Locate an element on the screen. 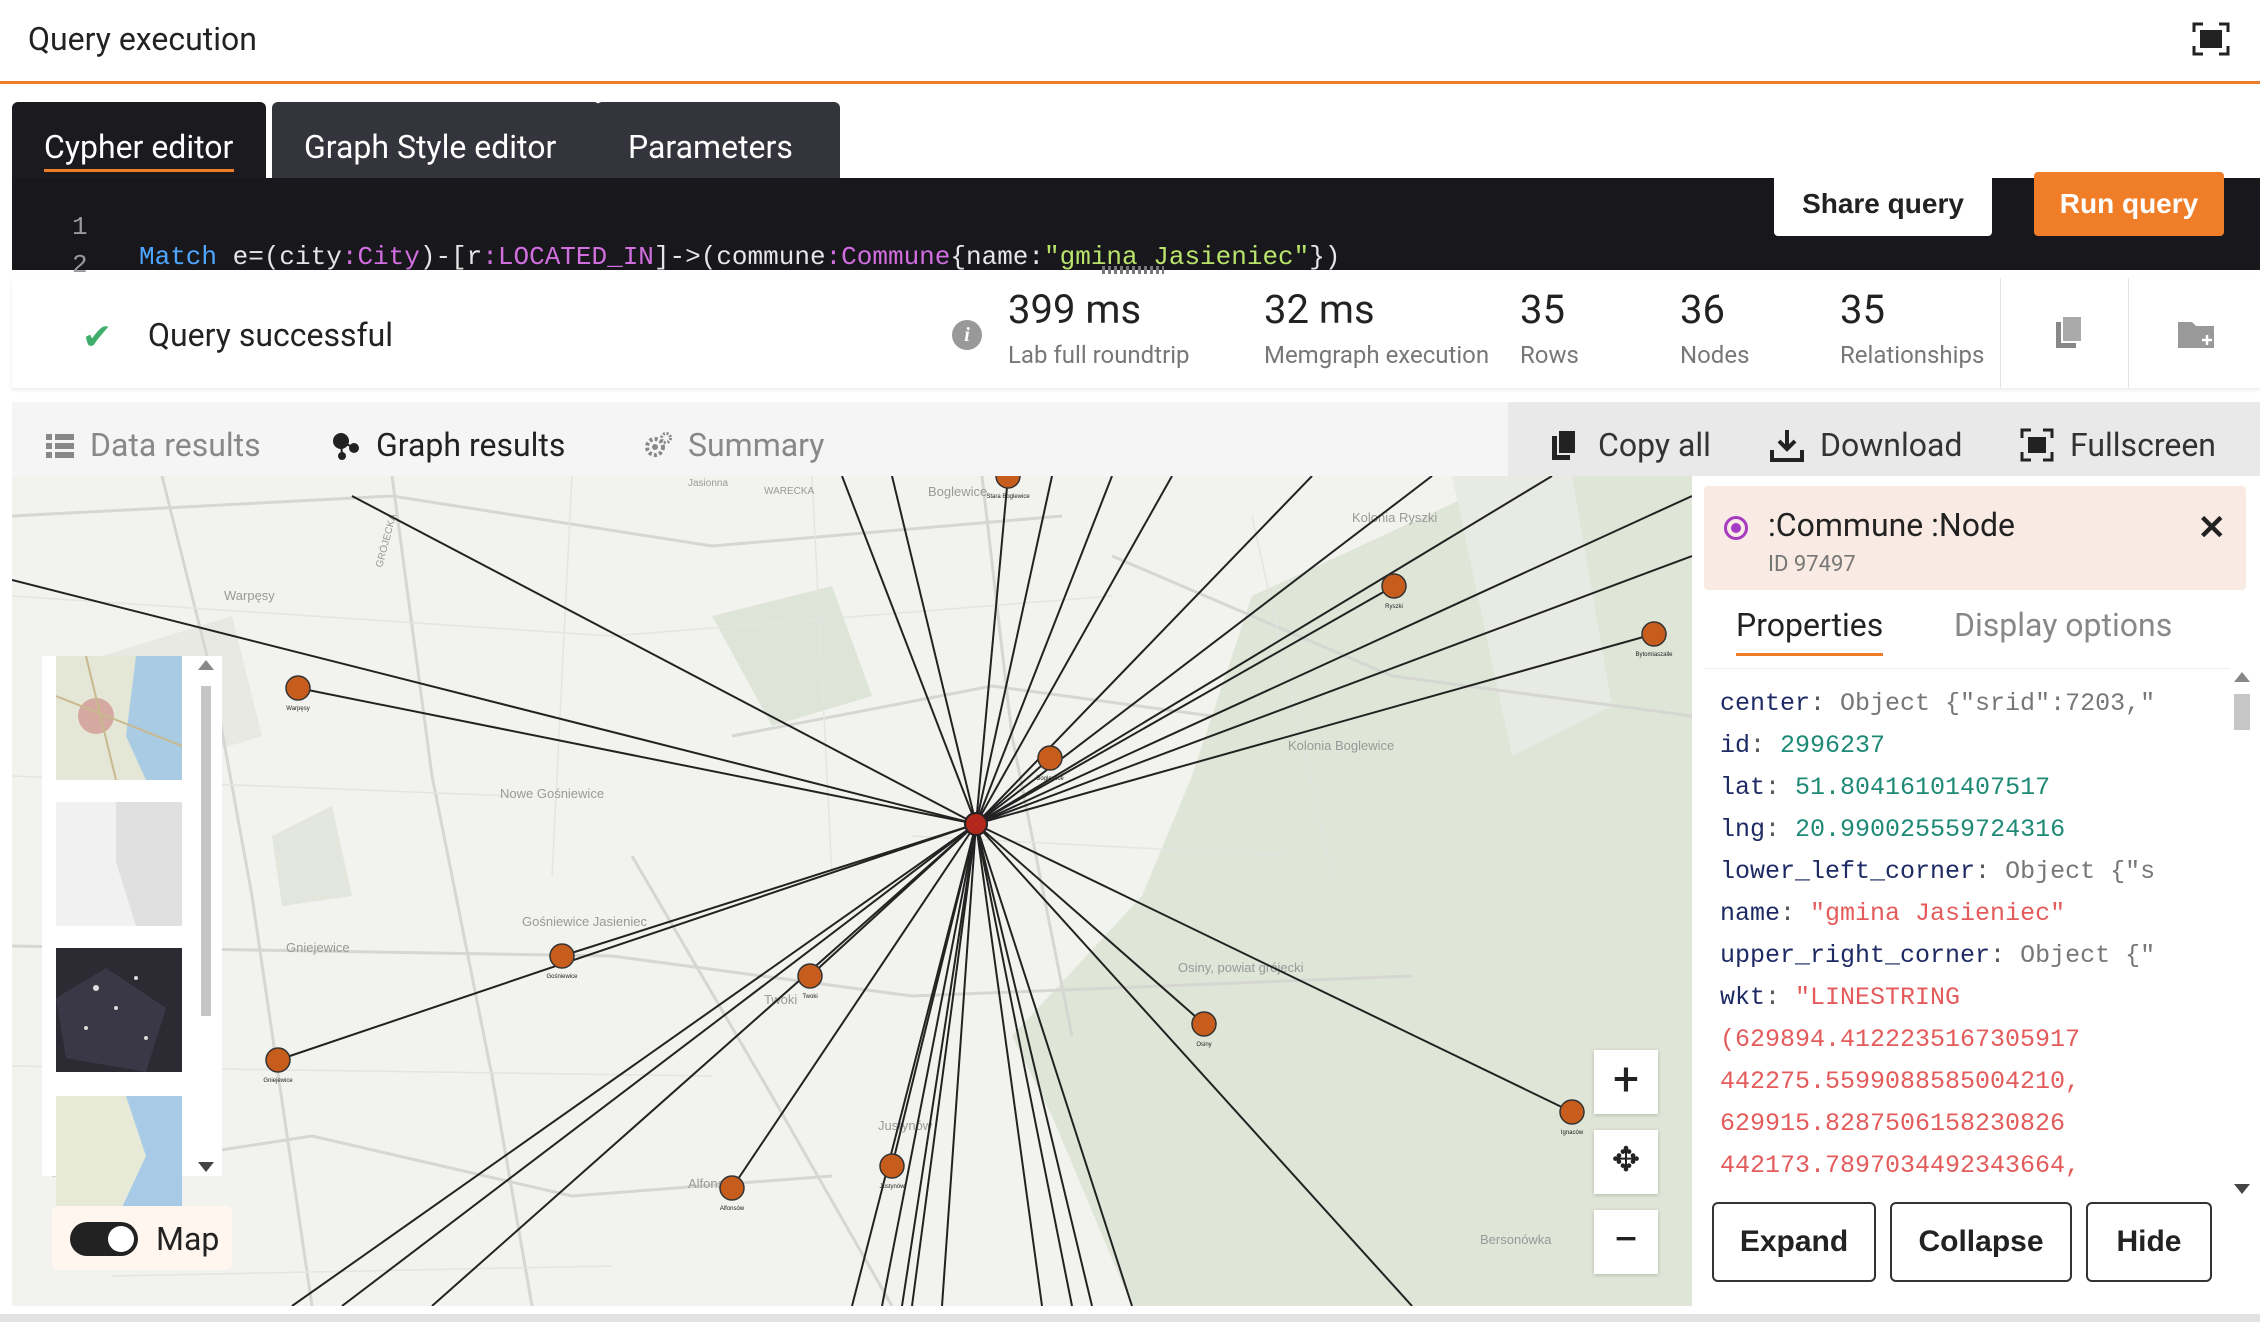 This screenshot has width=2260, height=1322. property-row: wkt: "LINESTRING is located at coordinates (1840, 997).